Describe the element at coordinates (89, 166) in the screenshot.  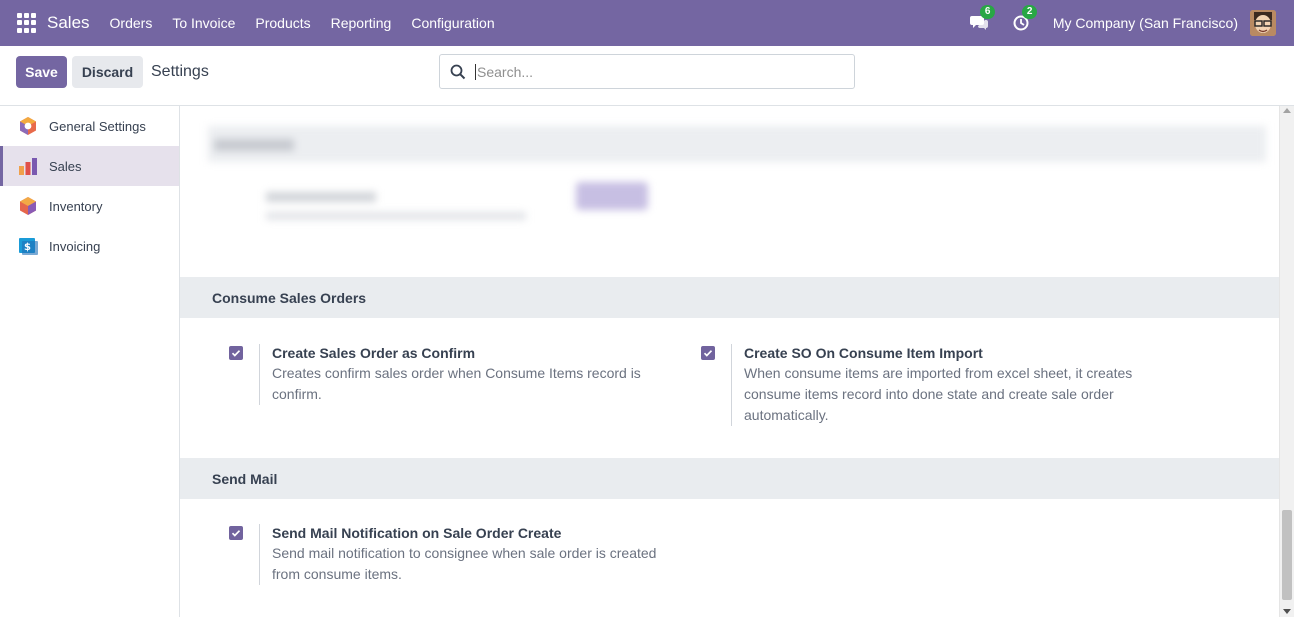
I see `sidebar-item-sales: Sales` at that location.